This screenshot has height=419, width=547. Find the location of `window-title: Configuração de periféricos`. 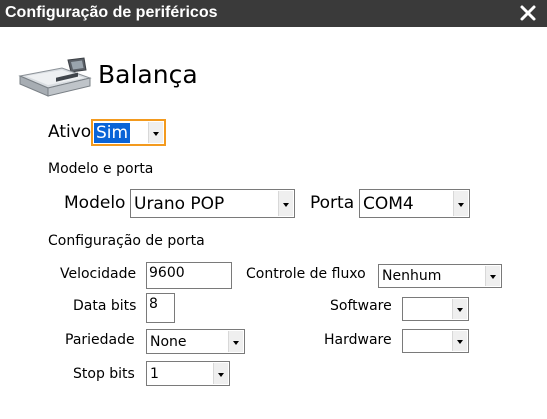

window-title: Configuração de periféricos is located at coordinates (111, 12).